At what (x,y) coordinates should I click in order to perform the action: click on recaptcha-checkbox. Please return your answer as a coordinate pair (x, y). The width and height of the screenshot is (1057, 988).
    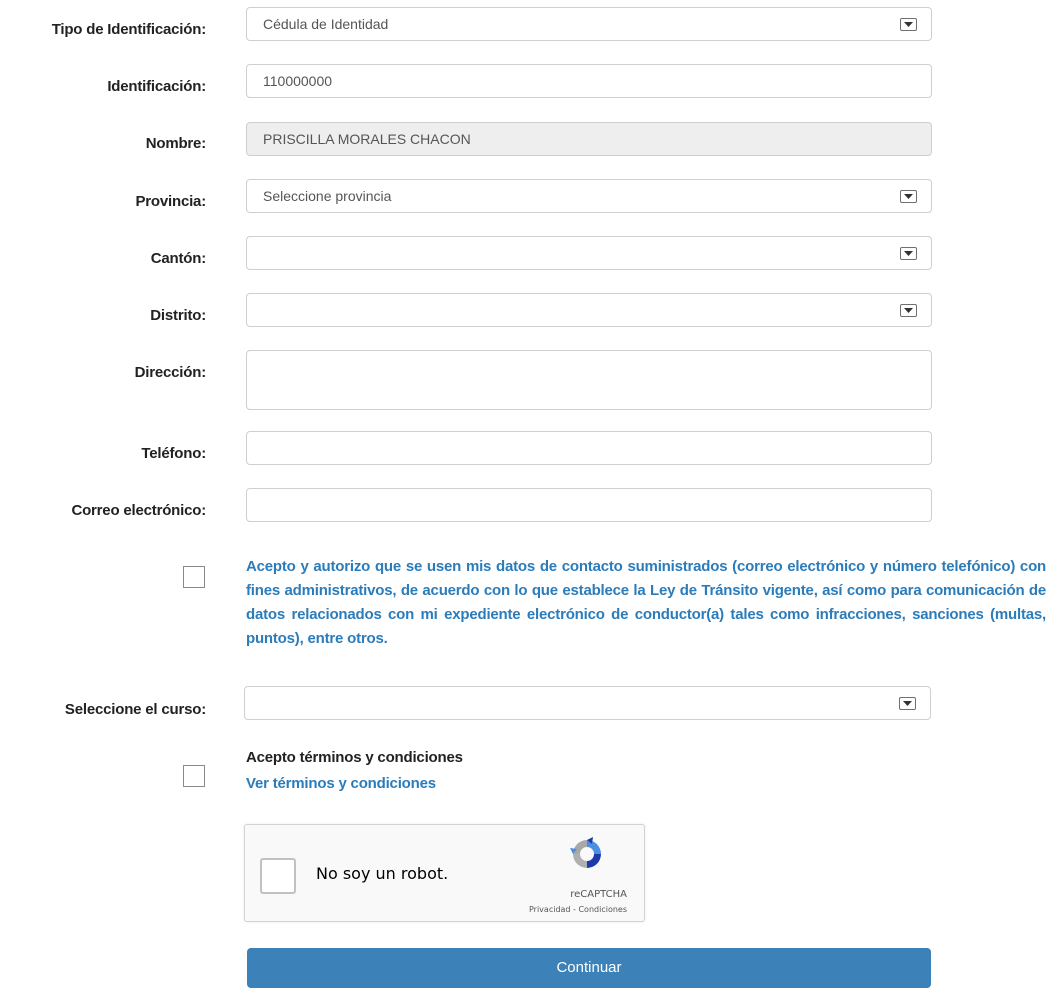
    Looking at the image, I should click on (278, 876).